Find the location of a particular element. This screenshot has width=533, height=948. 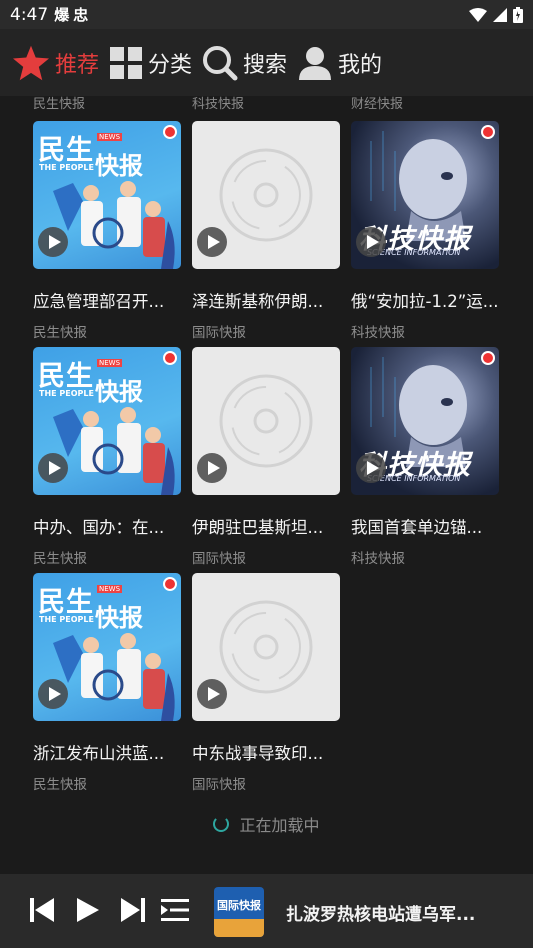

tab-recommend: 推荐 is located at coordinates (55, 63).